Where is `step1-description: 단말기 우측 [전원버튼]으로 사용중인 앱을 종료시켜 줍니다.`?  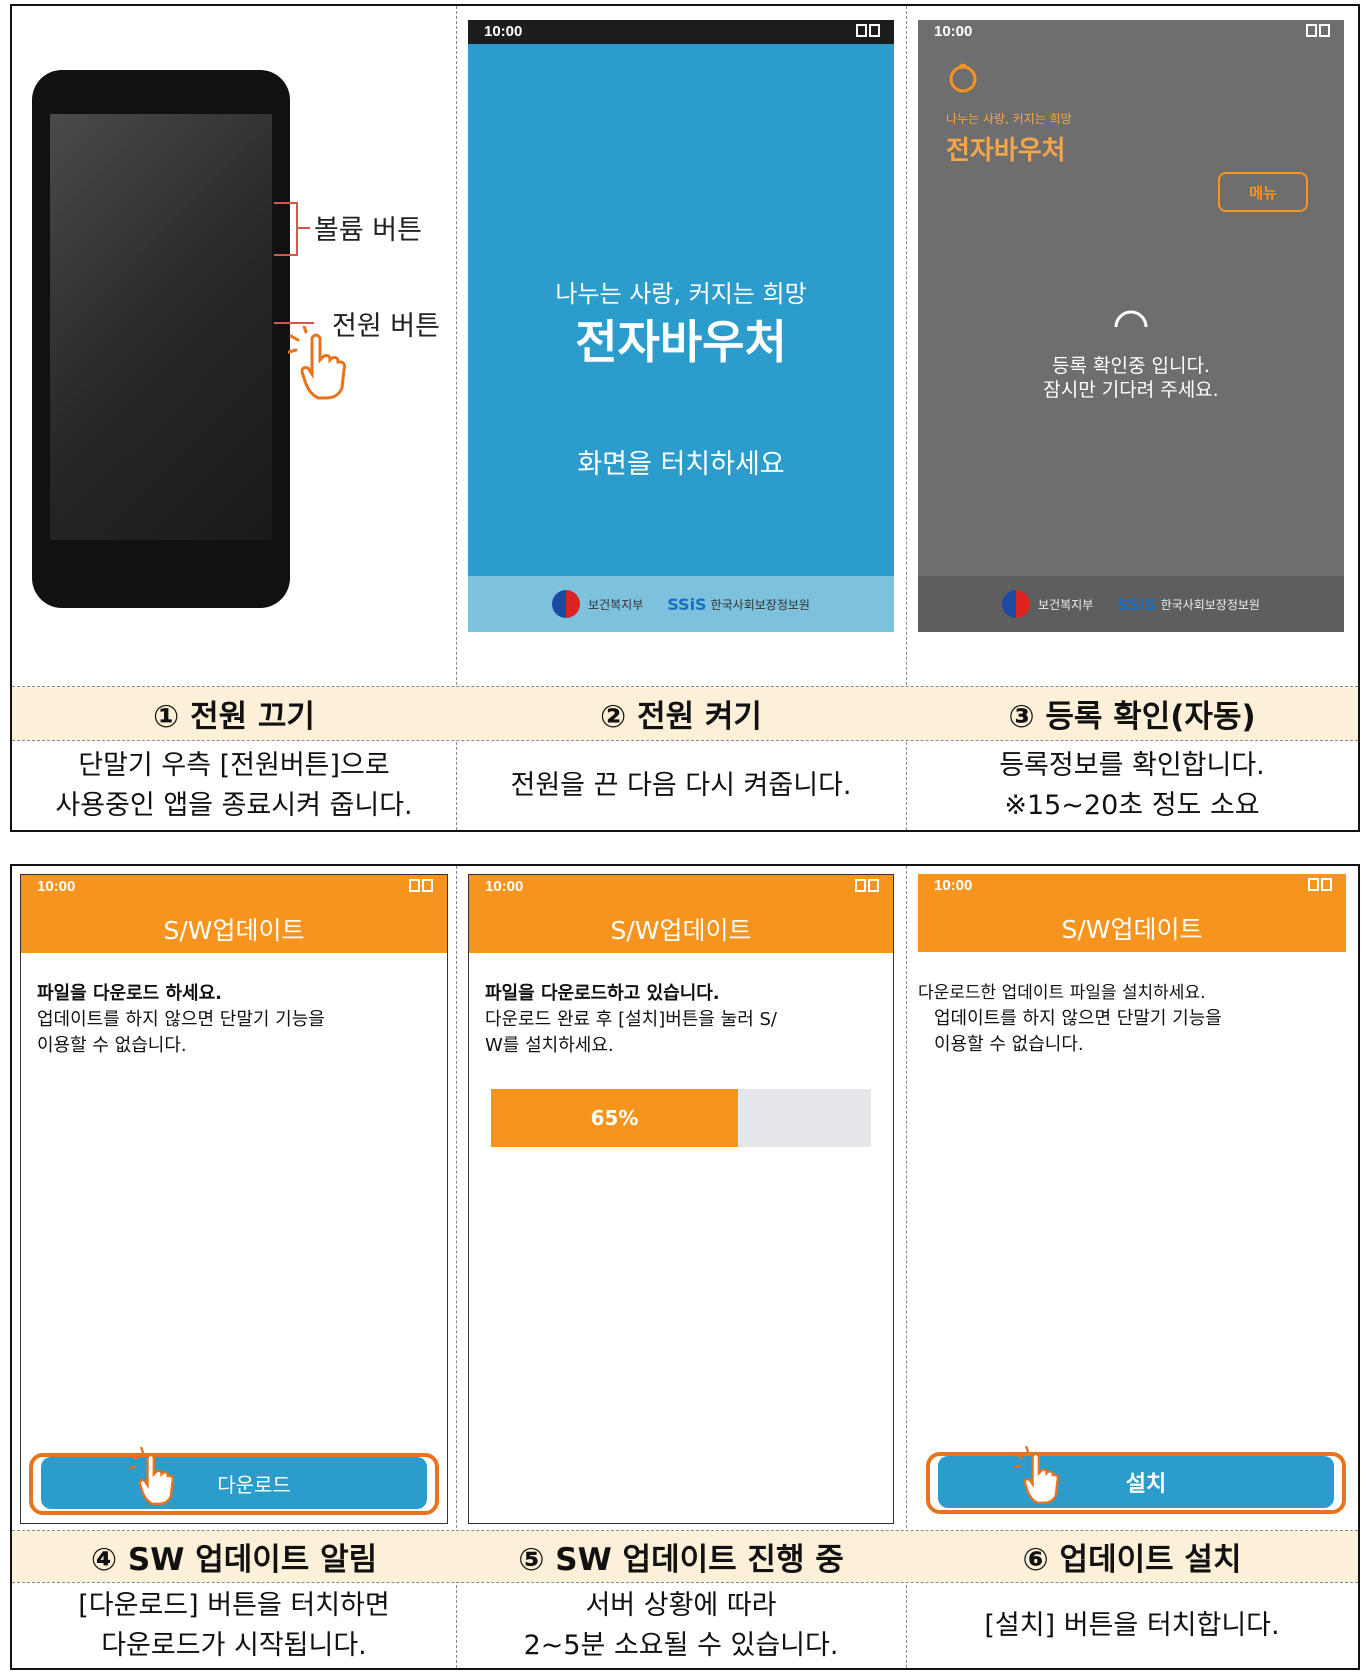
step1-description: 단말기 우측 [전원버튼]으로 사용중인 앱을 종료시켜 줍니다. is located at coordinates (234, 785).